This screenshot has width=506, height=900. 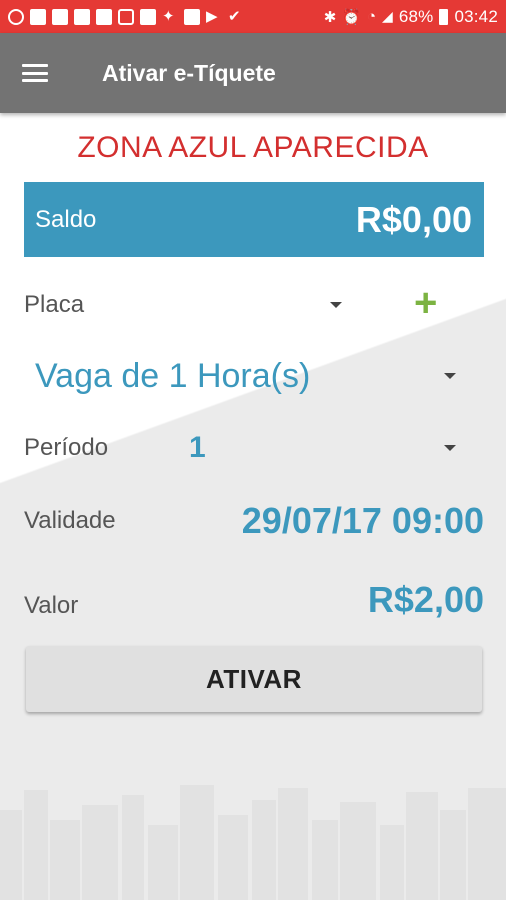 I want to click on notification-icons: ✦ ▶ ✔, so click(x=126, y=16).